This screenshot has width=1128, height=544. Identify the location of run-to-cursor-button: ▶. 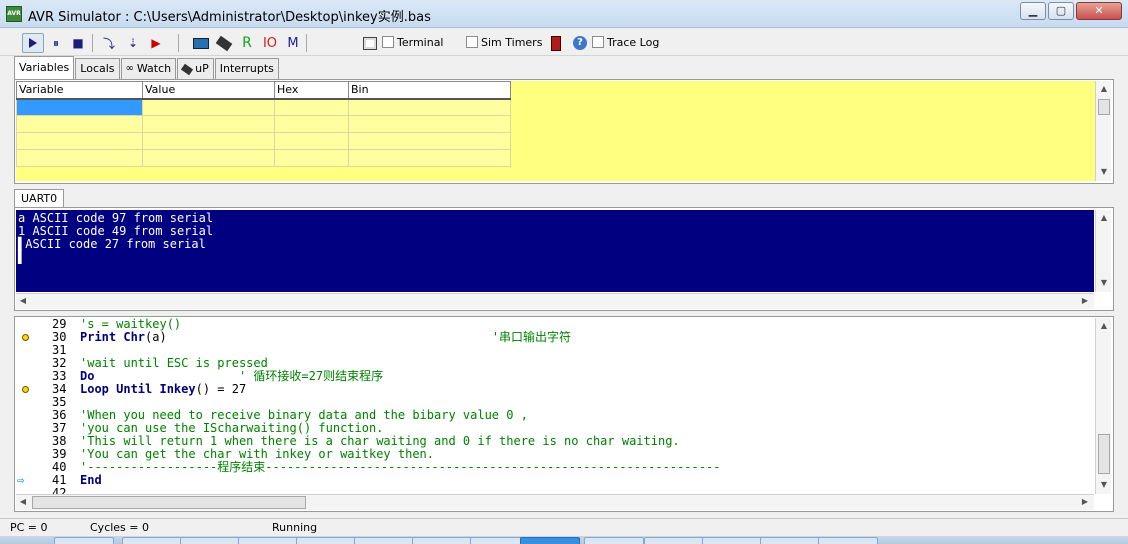
(156, 43).